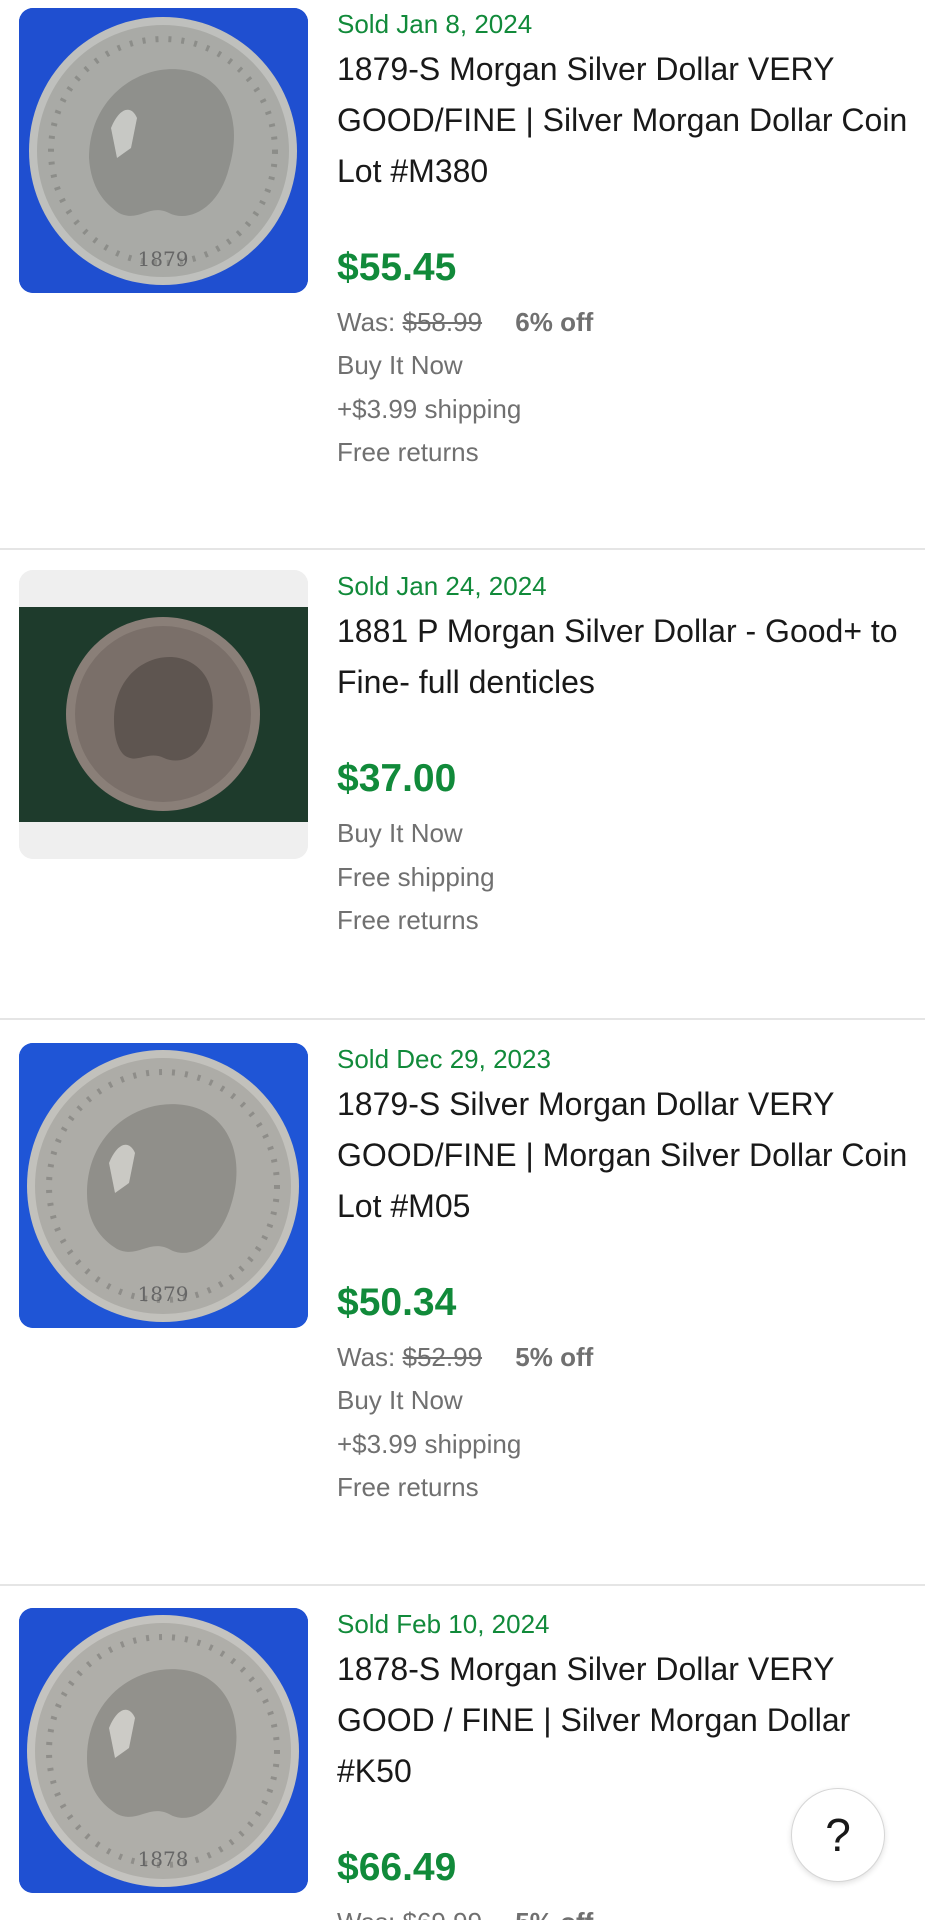 The image size is (925, 1920). I want to click on coin-image: 1878, so click(163, 1750).